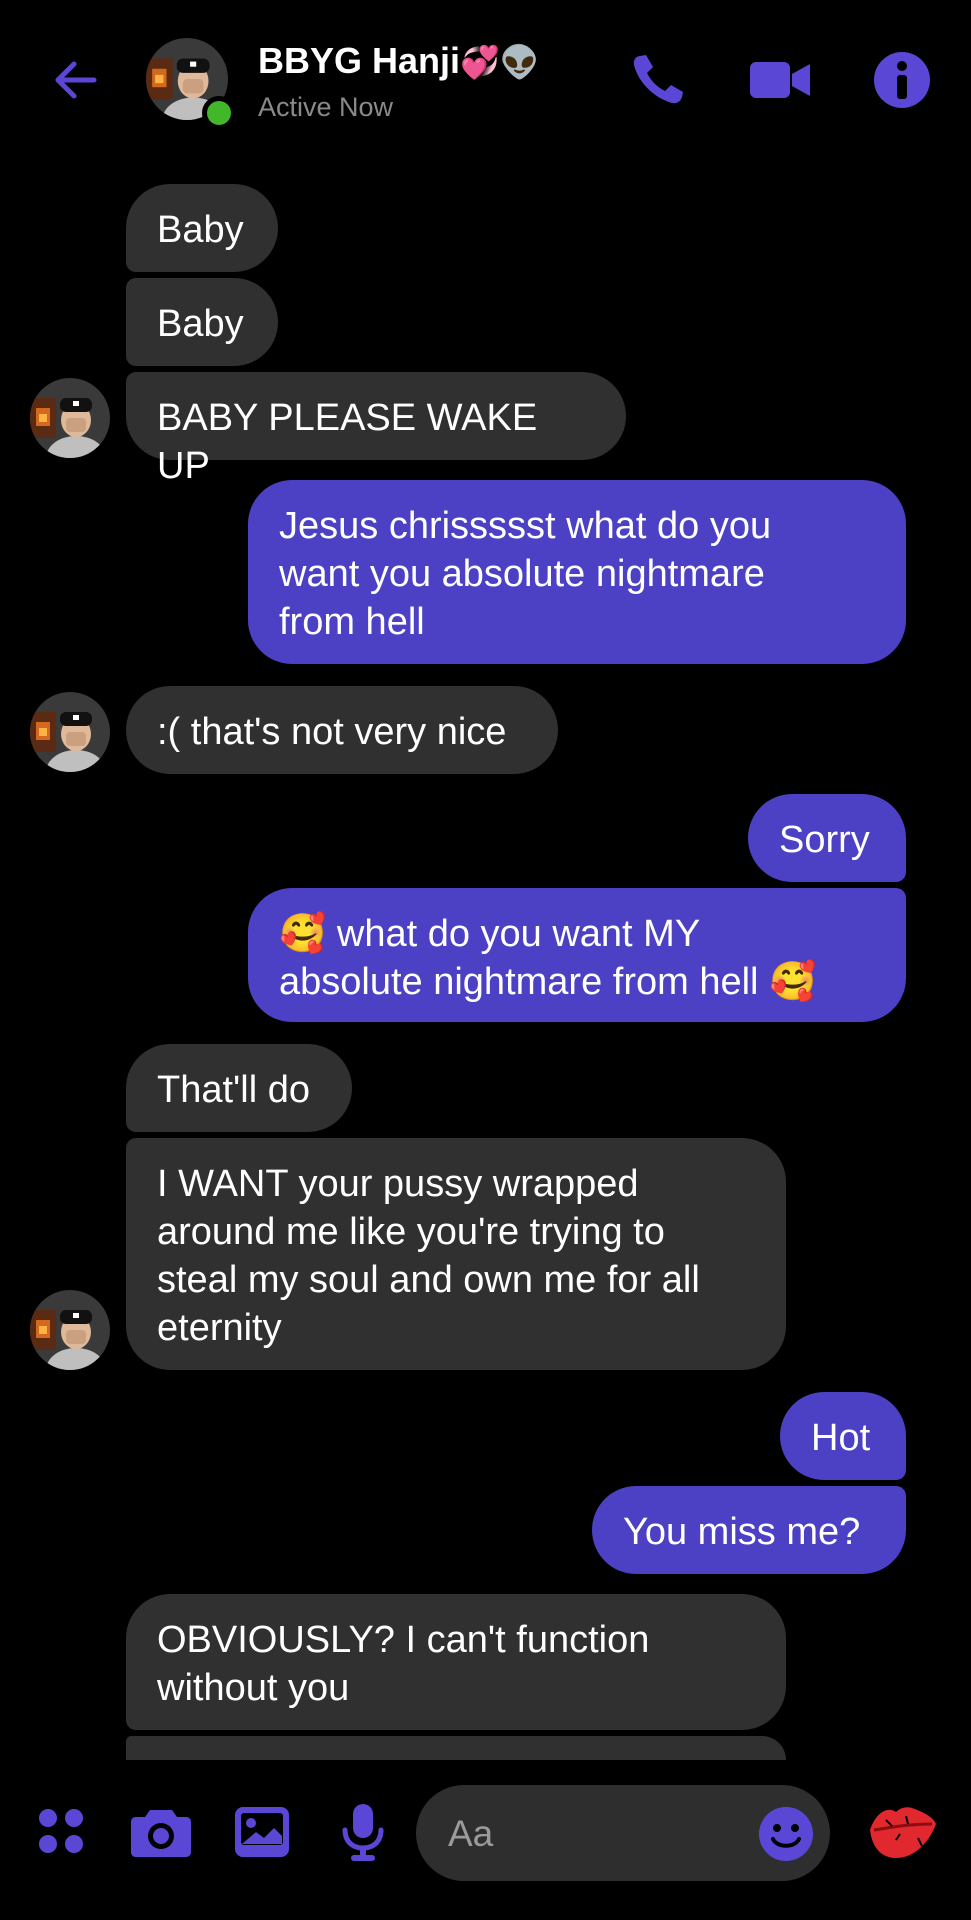 The height and width of the screenshot is (1920, 971). What do you see at coordinates (219, 113) in the screenshot?
I see `online-indicator` at bounding box center [219, 113].